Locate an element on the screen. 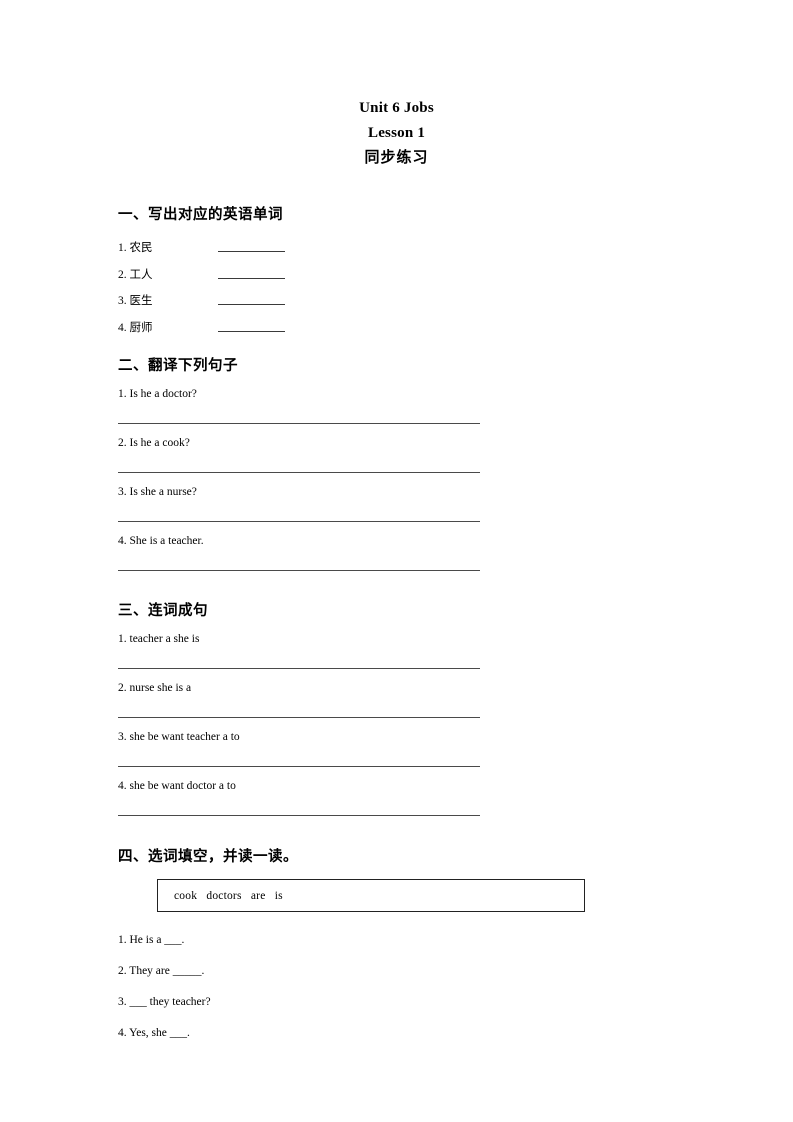 This screenshot has width=793, height=1122. translation-prompt: 2. Is he a cook? is located at coordinates (154, 443).